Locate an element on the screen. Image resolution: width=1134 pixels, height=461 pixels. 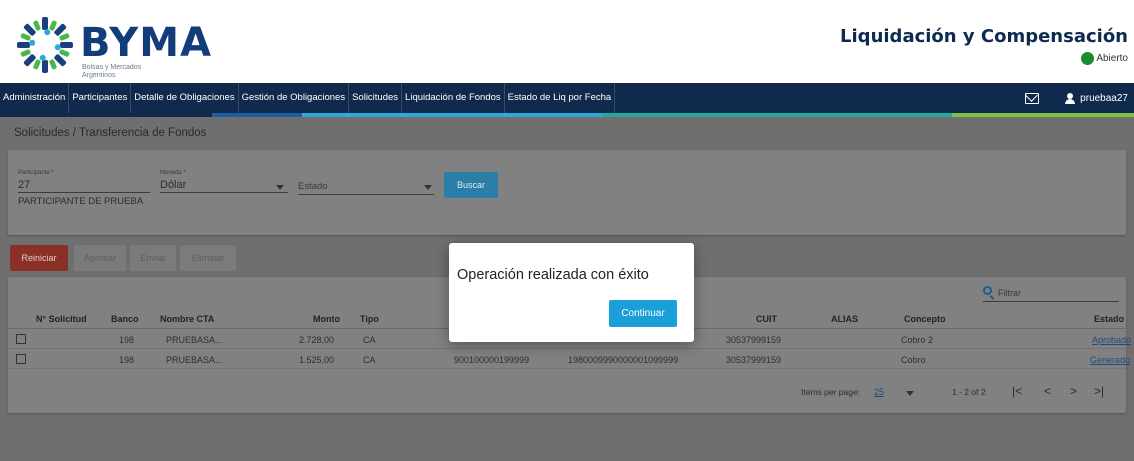
nav-item-administracion: Administración is located at coordinates (35, 98).